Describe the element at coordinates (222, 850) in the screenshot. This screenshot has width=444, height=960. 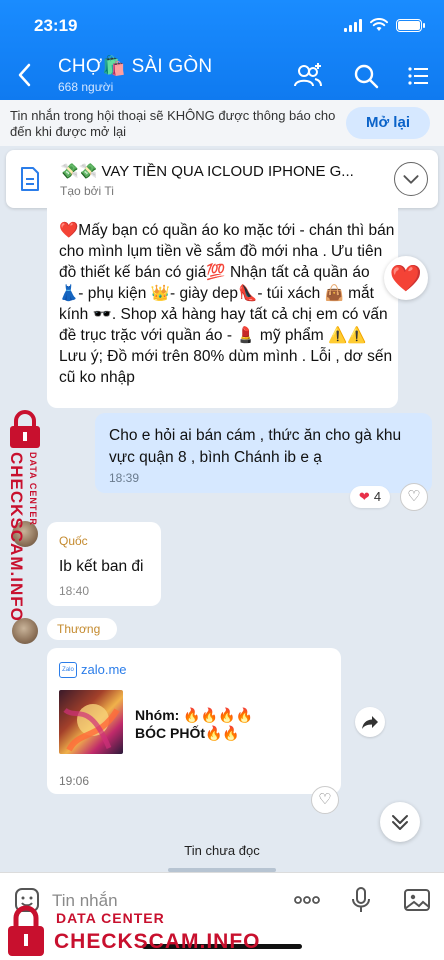
I see `unread-label: Tin chưa đọc` at that location.